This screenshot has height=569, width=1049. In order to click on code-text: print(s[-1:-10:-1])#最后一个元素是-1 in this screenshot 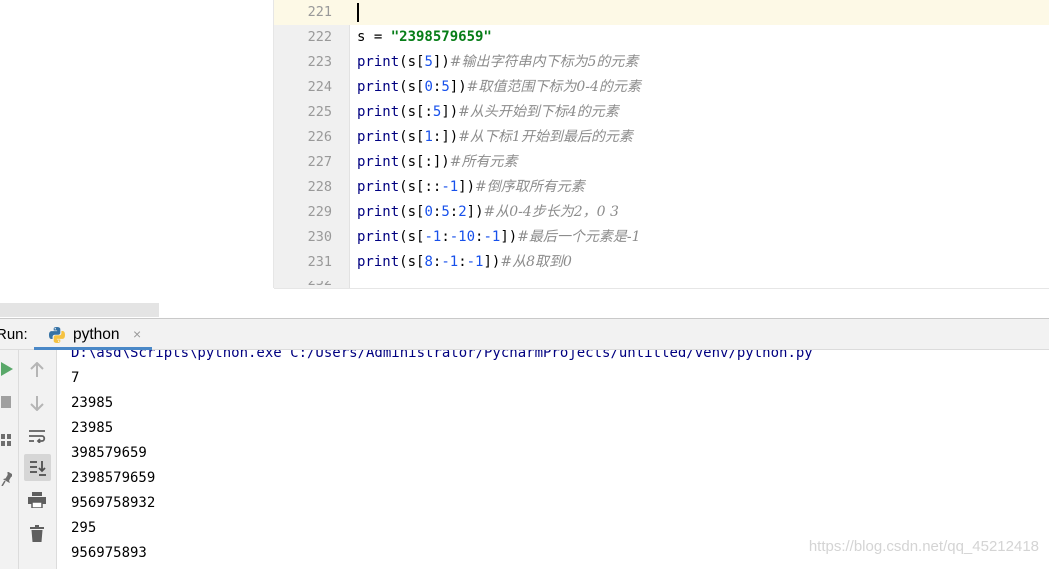, I will do `click(499, 237)`.